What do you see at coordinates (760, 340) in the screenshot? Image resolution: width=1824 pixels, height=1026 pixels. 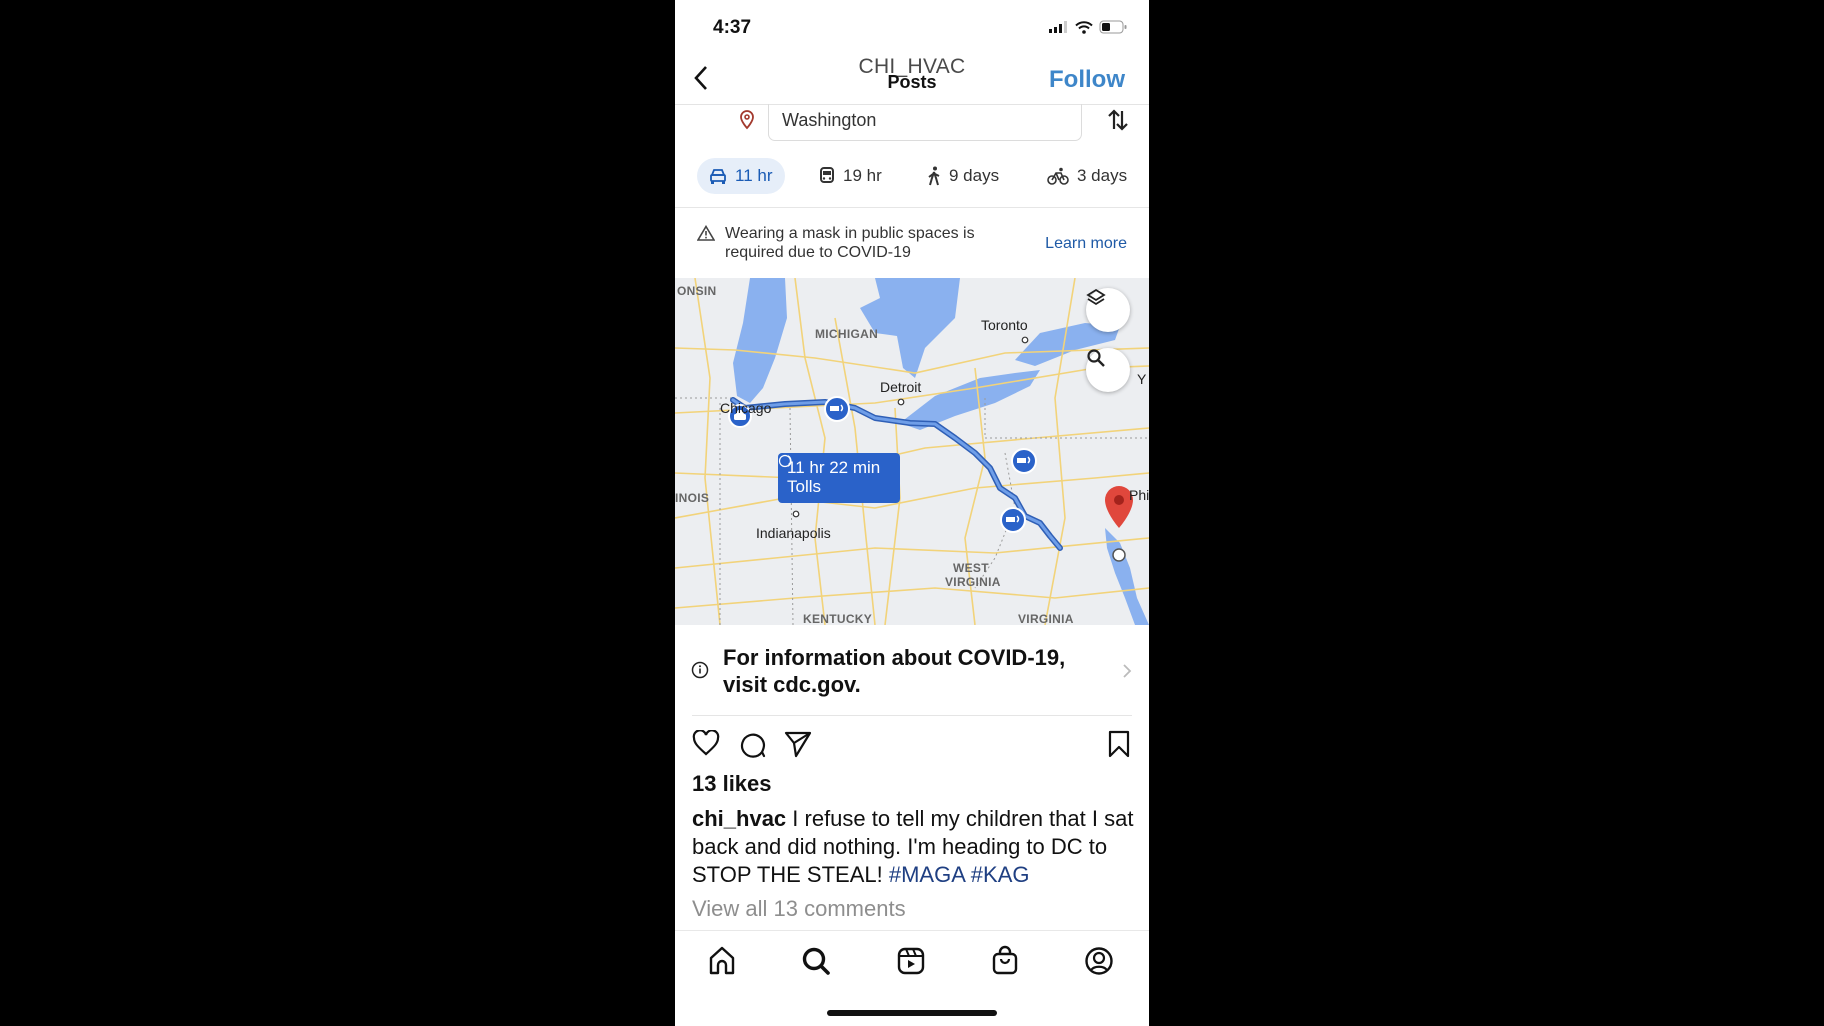 I see `lake-michigan` at bounding box center [760, 340].